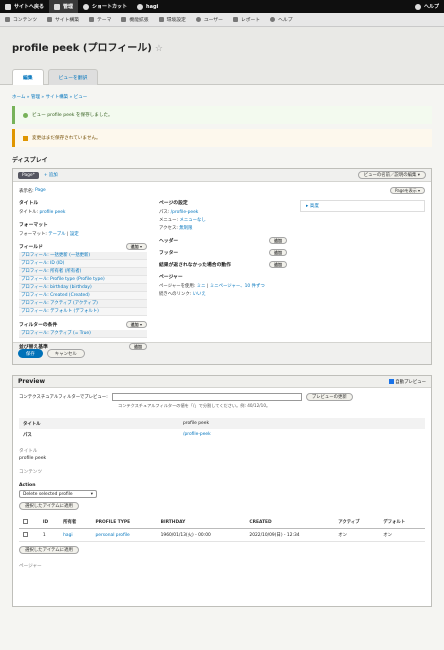 Image resolution: width=444 pixels, height=650 pixels. What do you see at coordinates (138, 346) in the screenshot?
I see `sort-add-button: 追加` at bounding box center [138, 346].